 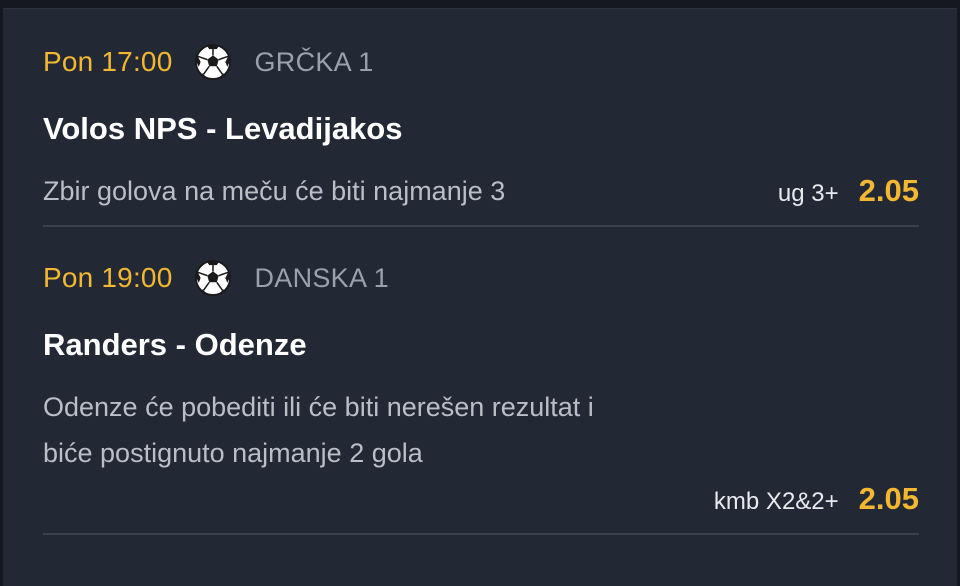 I want to click on bet-pick: kmb X2&2+ 2.05, so click(x=816, y=499).